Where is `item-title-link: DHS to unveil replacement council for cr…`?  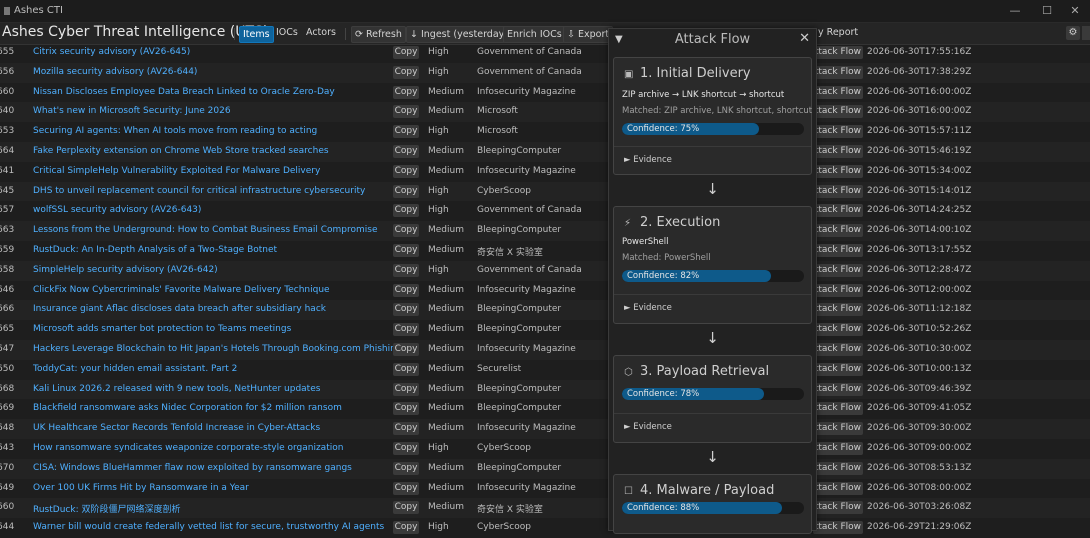
item-title-link: DHS to unveil replacement council for cr… is located at coordinates (199, 191).